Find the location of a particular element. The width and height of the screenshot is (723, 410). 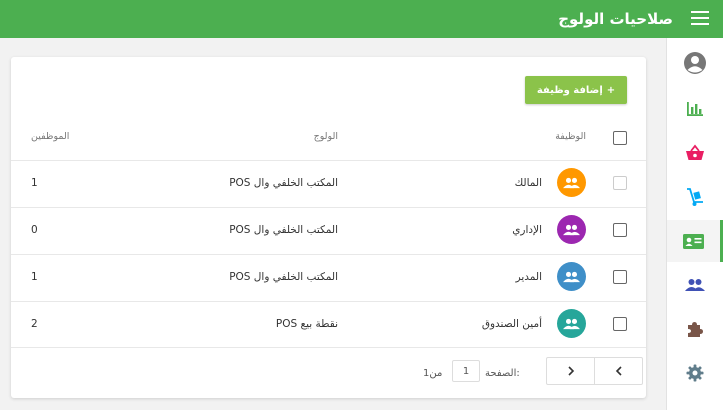

bar-chart-icon is located at coordinates (695, 109).